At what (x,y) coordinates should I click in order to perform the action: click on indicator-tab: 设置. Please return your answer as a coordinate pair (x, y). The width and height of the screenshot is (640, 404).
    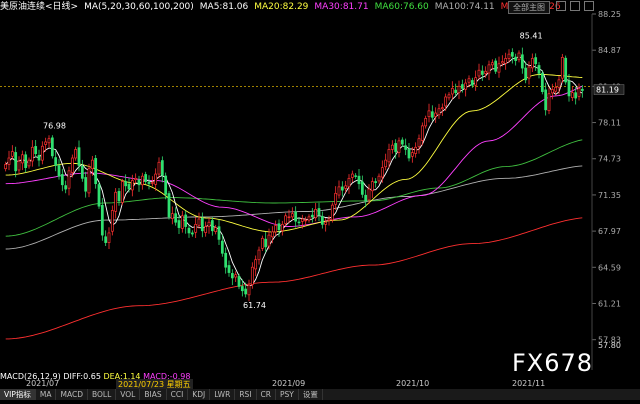
    Looking at the image, I should click on (311, 394).